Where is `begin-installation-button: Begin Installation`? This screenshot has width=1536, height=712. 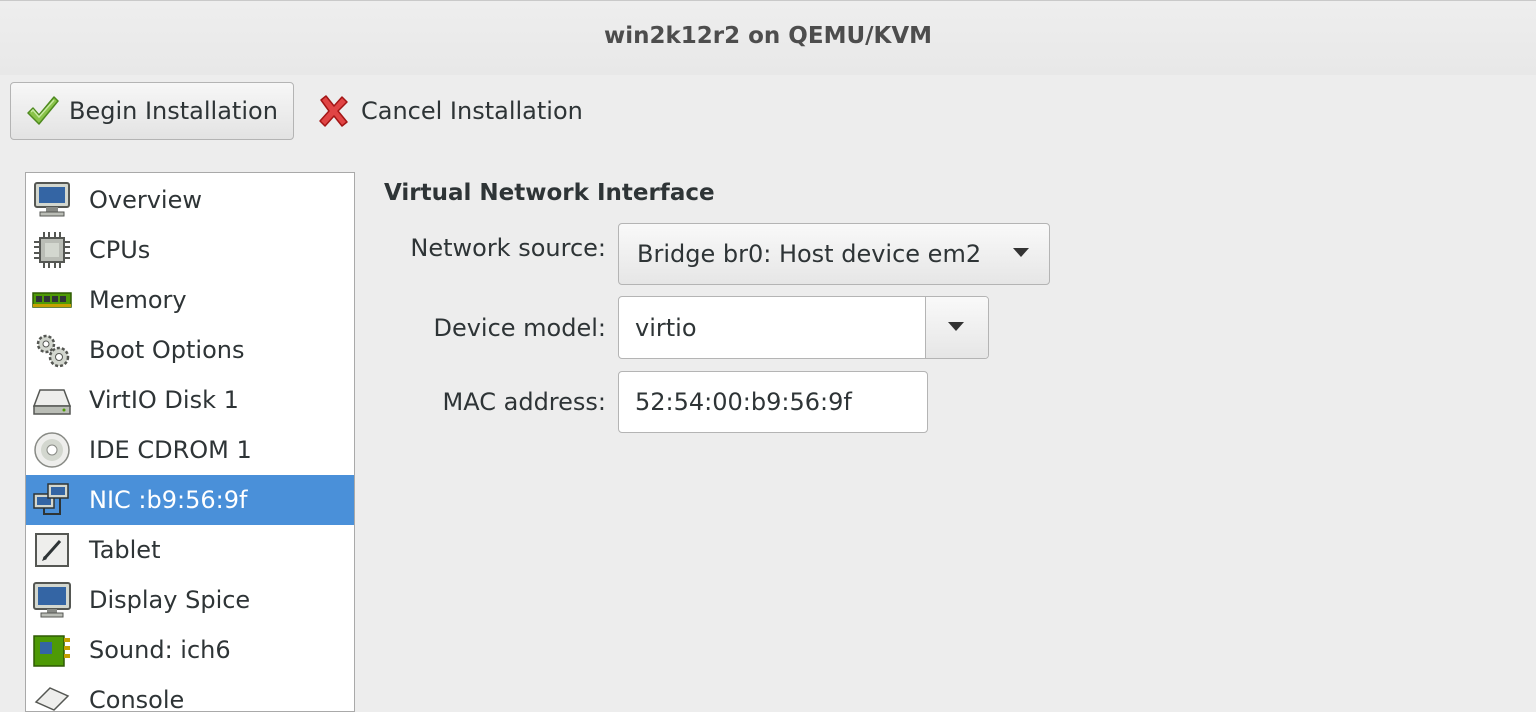
begin-installation-button: Begin Installation is located at coordinates (152, 111).